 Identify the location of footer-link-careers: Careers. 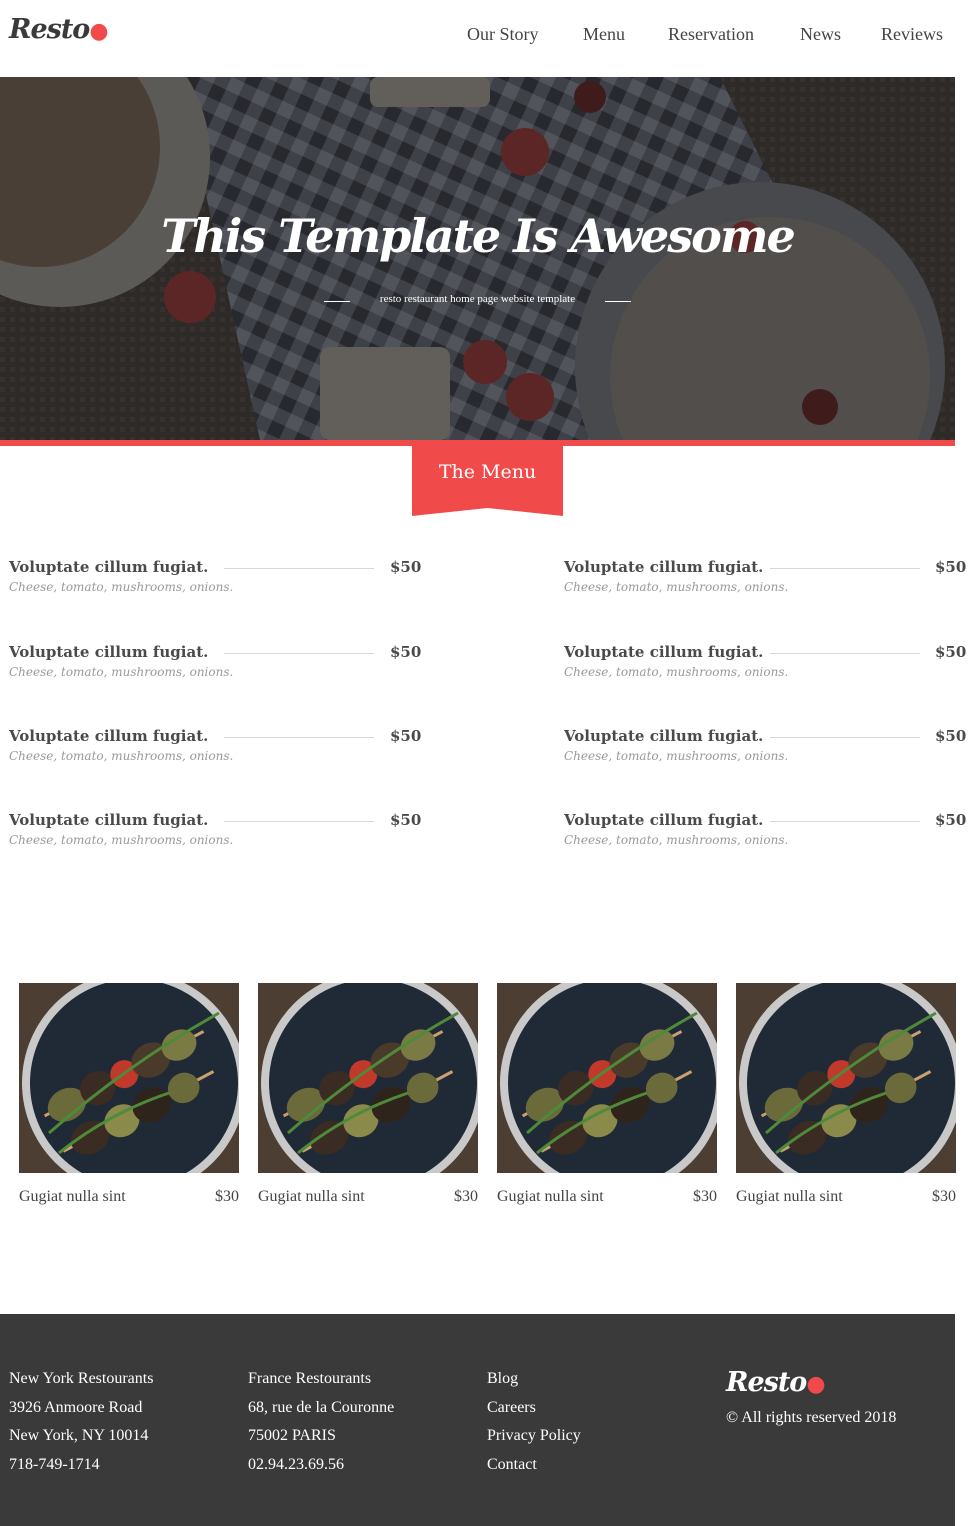
(534, 1413).